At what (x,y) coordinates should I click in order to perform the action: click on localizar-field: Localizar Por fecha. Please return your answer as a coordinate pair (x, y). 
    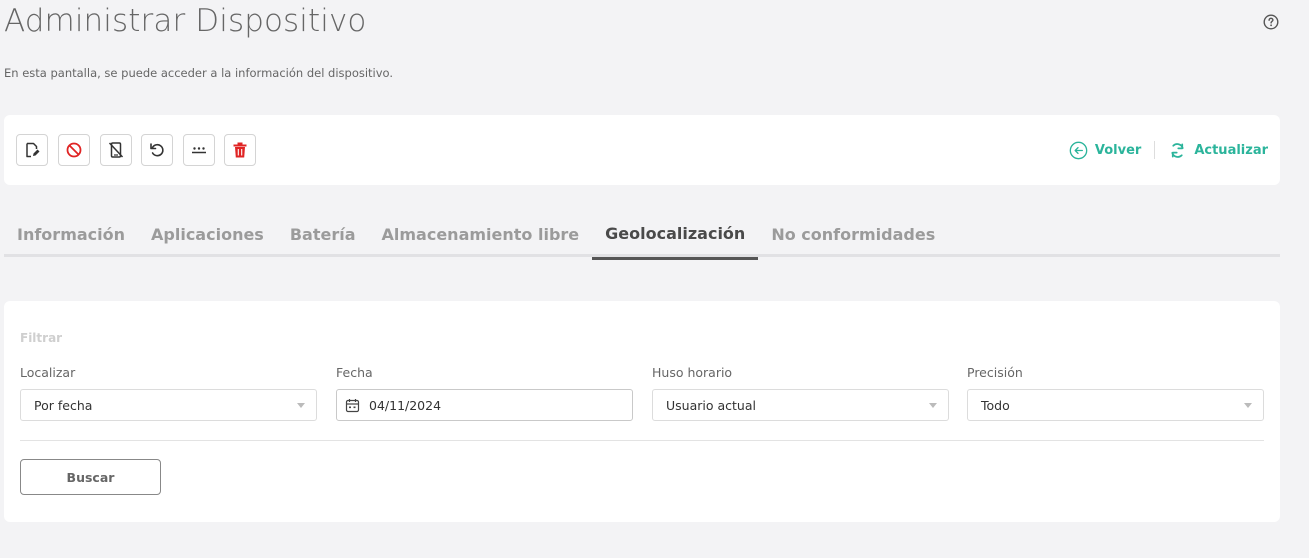
    Looking at the image, I should click on (168, 393).